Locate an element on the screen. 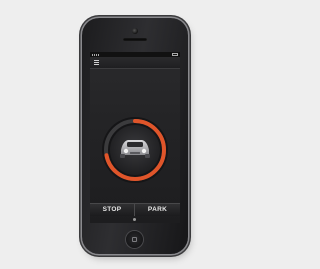 This screenshot has width=320, height=269. vehicle-status-dial is located at coordinates (135, 133).